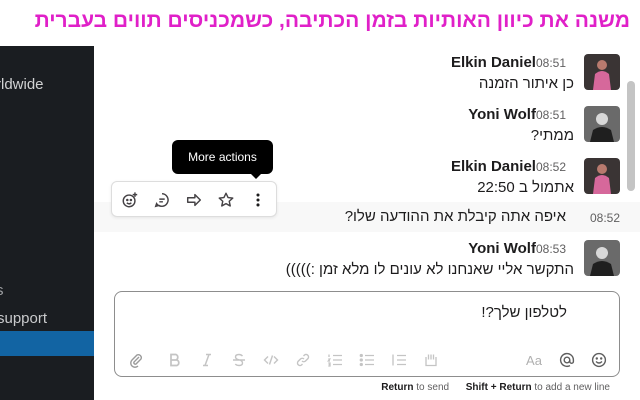  I want to click on message-actions-toolbar, so click(194, 199).